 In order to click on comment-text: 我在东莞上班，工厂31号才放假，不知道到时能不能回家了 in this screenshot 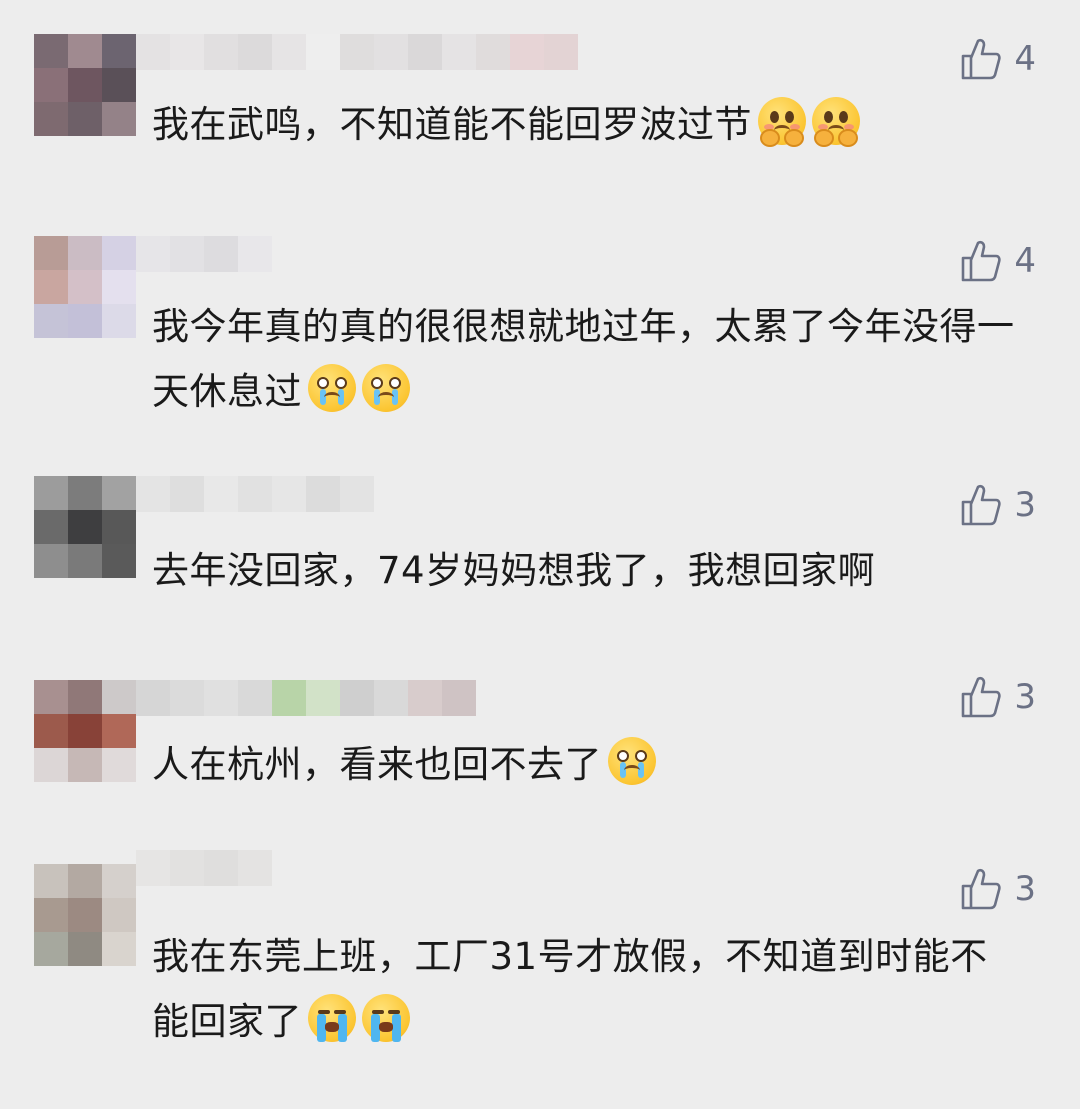, I will do `click(587, 989)`.